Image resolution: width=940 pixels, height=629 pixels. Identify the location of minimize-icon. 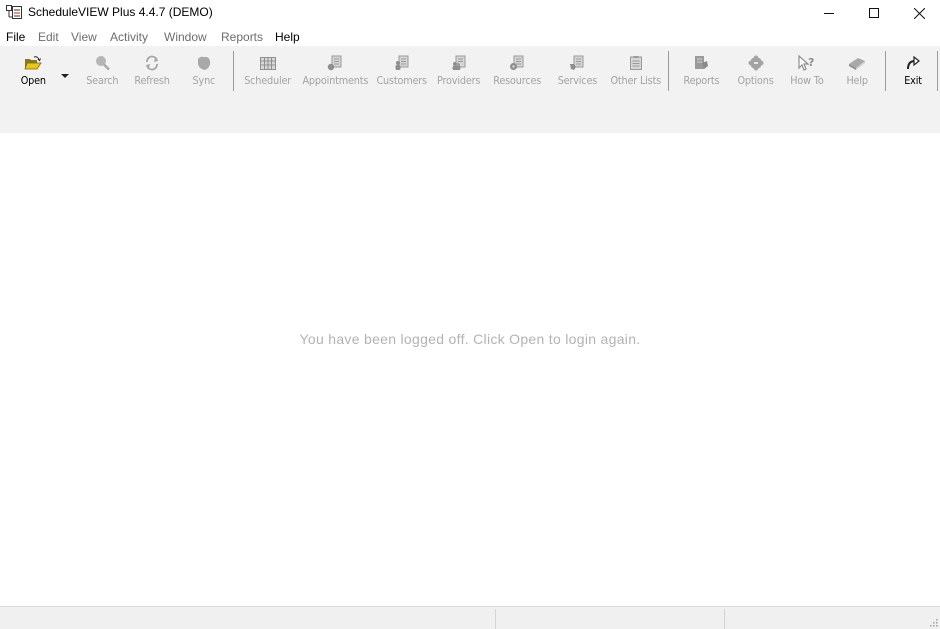
(829, 13).